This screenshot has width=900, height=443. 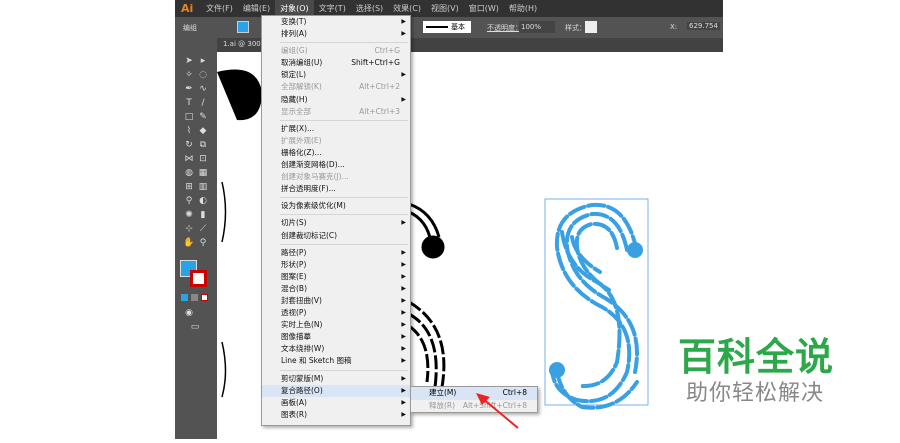 I want to click on menu-item: 透视(P) ▶, so click(x=336, y=313).